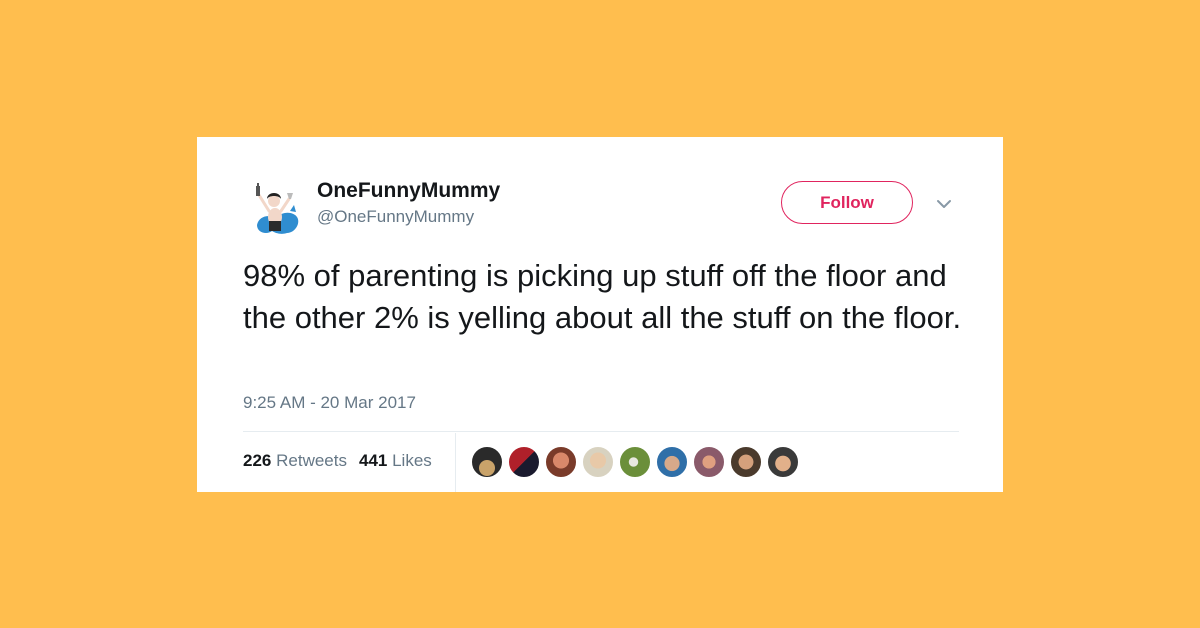 Image resolution: width=1200 pixels, height=628 pixels. What do you see at coordinates (257, 460) in the screenshot?
I see `retweets-count: 226` at bounding box center [257, 460].